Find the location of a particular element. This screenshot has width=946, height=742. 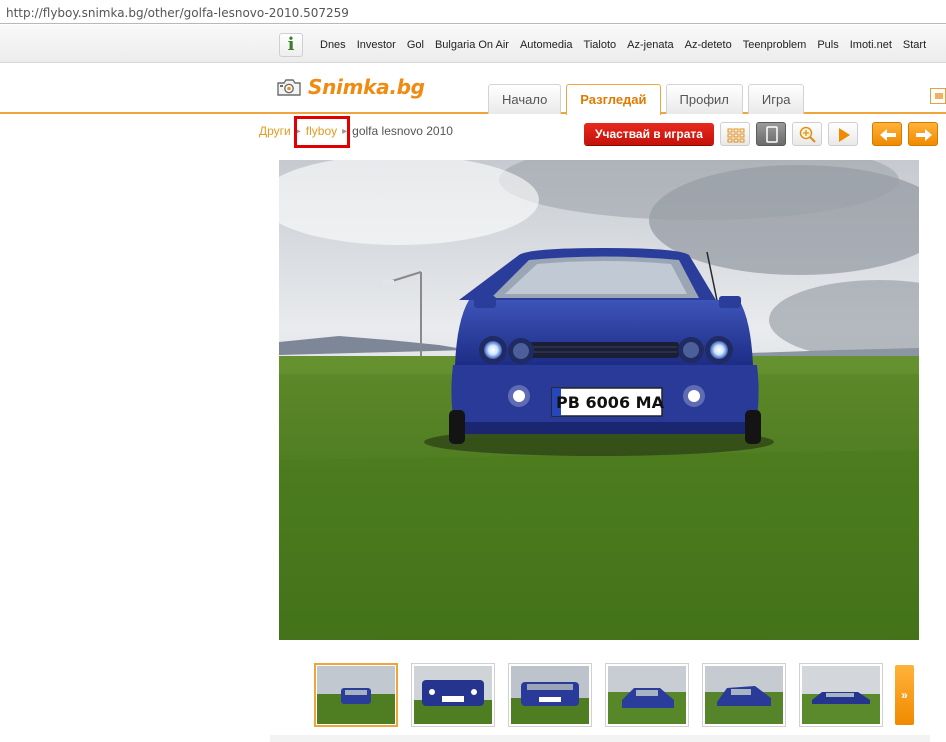

single-view-button is located at coordinates (771, 134).